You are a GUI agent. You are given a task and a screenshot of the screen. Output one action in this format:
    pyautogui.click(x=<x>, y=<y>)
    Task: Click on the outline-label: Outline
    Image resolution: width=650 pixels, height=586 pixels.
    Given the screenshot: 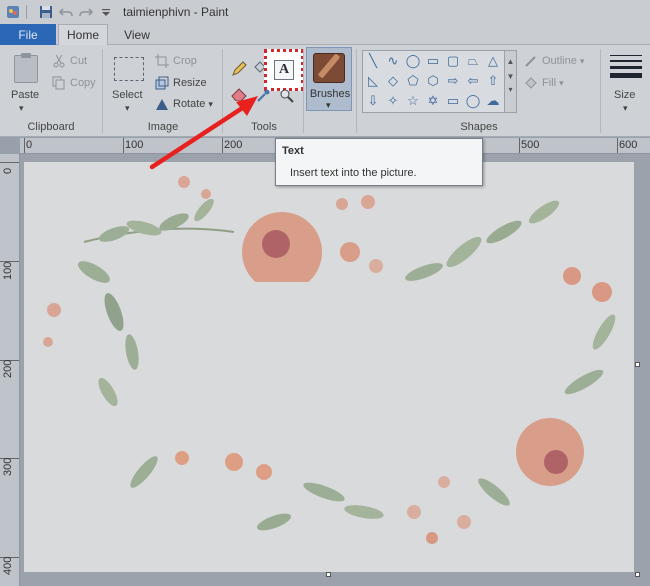 What is the action you would take?
    pyautogui.click(x=559, y=61)
    